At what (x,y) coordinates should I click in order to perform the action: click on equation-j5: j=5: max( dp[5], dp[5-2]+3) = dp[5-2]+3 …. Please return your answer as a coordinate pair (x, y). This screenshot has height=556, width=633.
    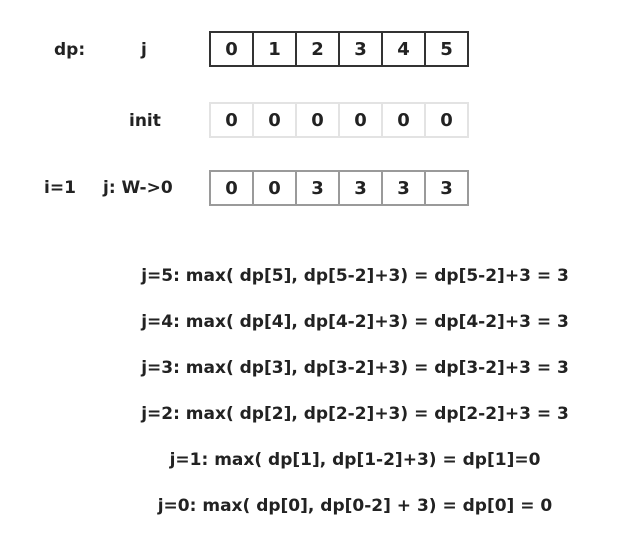
    Looking at the image, I should click on (355, 276).